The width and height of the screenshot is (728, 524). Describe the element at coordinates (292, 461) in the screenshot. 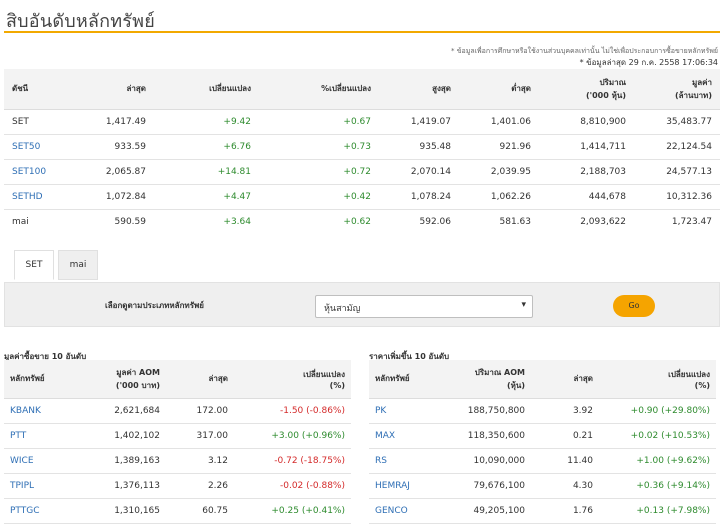

I see `price-change: -0.72 (-18.75%)` at that location.